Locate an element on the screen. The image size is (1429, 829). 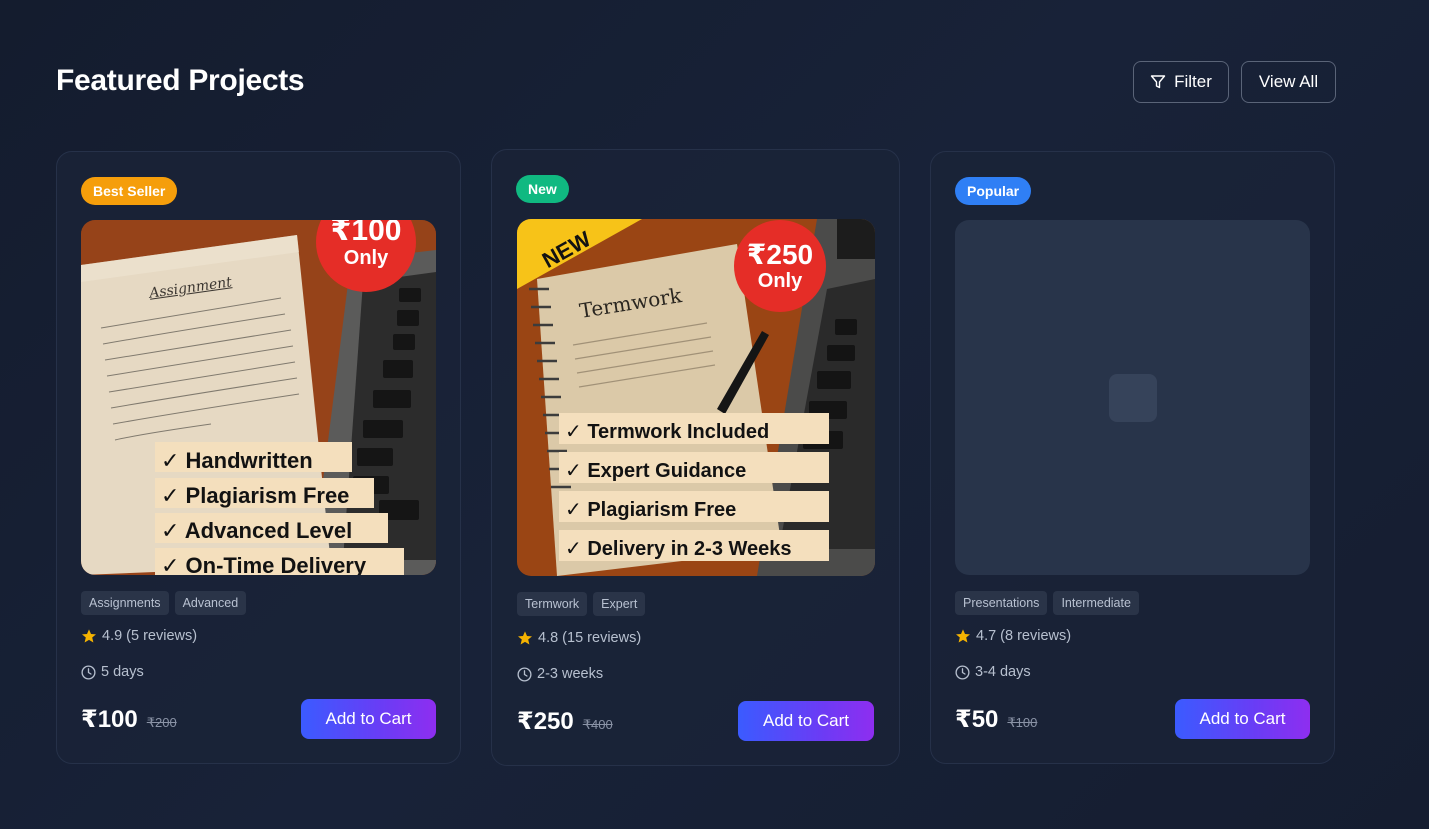
price-circle-label: ₹250 Only is located at coordinates (780, 265).